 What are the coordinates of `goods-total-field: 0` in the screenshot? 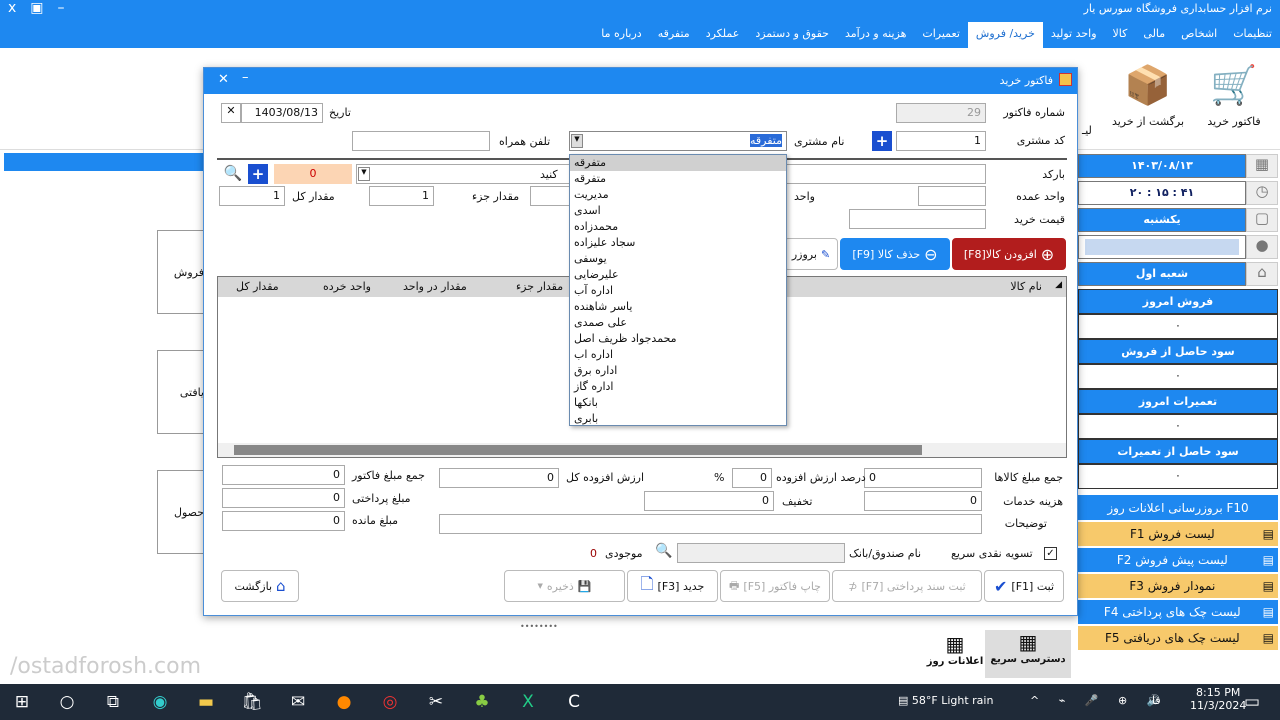 It's located at (923, 478).